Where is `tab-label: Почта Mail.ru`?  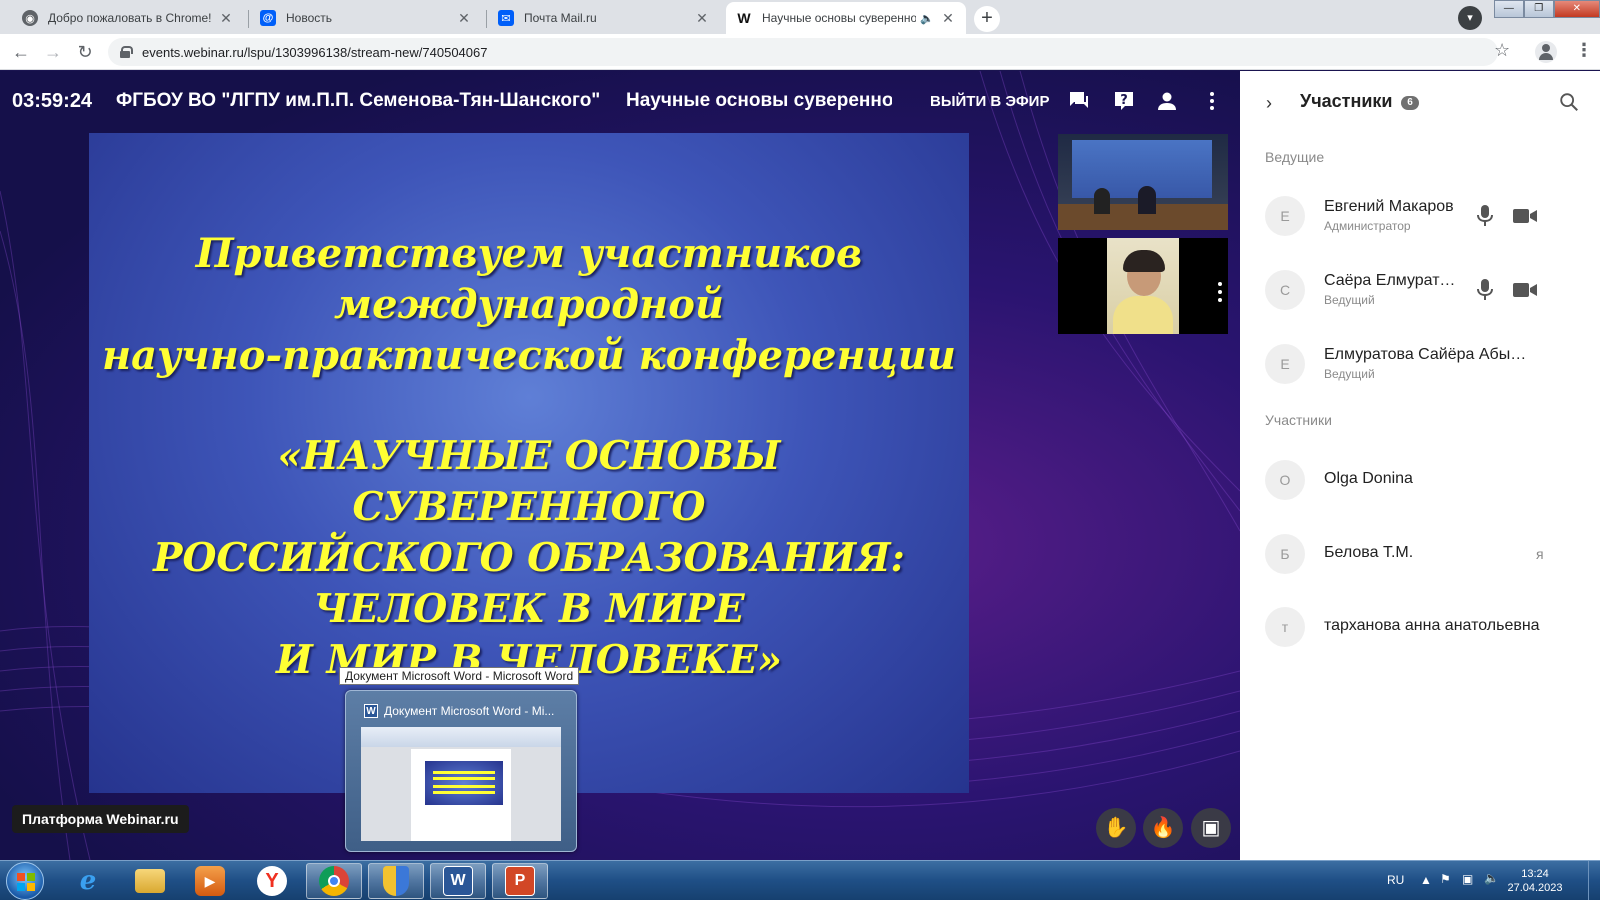 tab-label: Почта Mail.ru is located at coordinates (560, 18).